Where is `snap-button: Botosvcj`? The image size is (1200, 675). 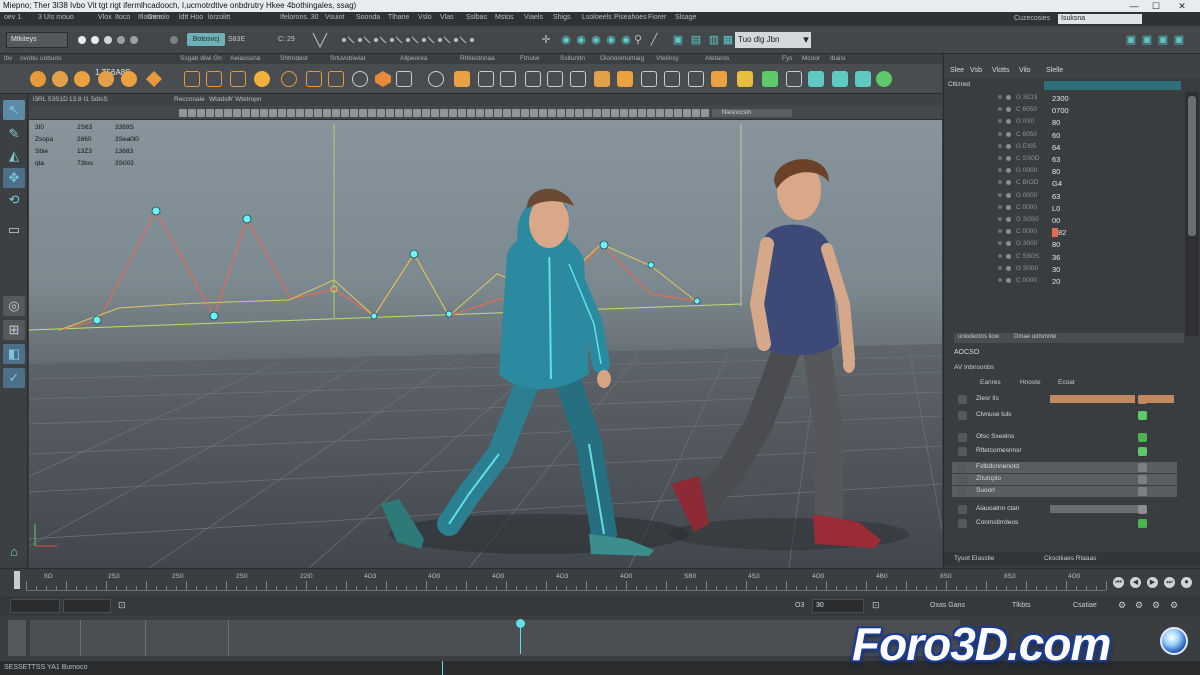
snap-button: Botosvcj is located at coordinates (206, 39).